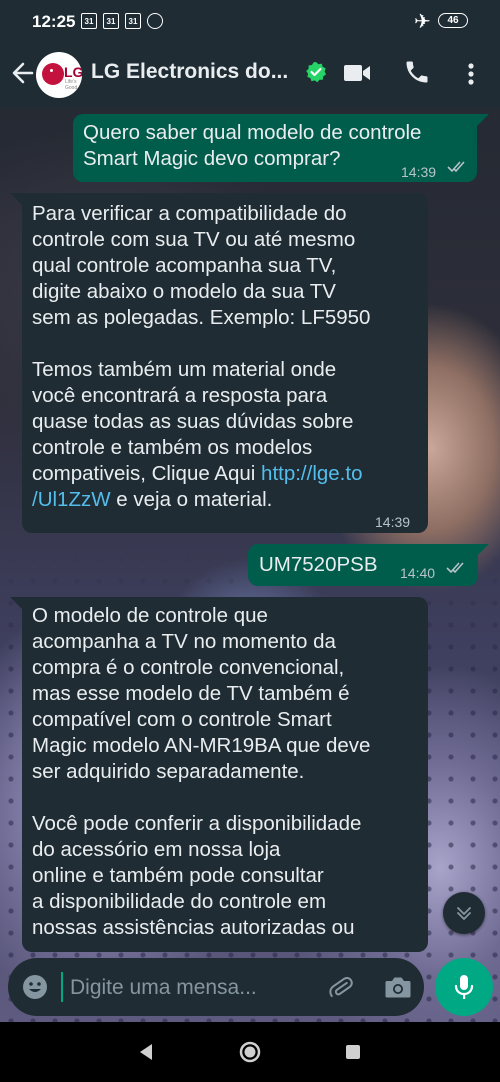  I want to click on message-text: UM7520PSB, so click(318, 564).